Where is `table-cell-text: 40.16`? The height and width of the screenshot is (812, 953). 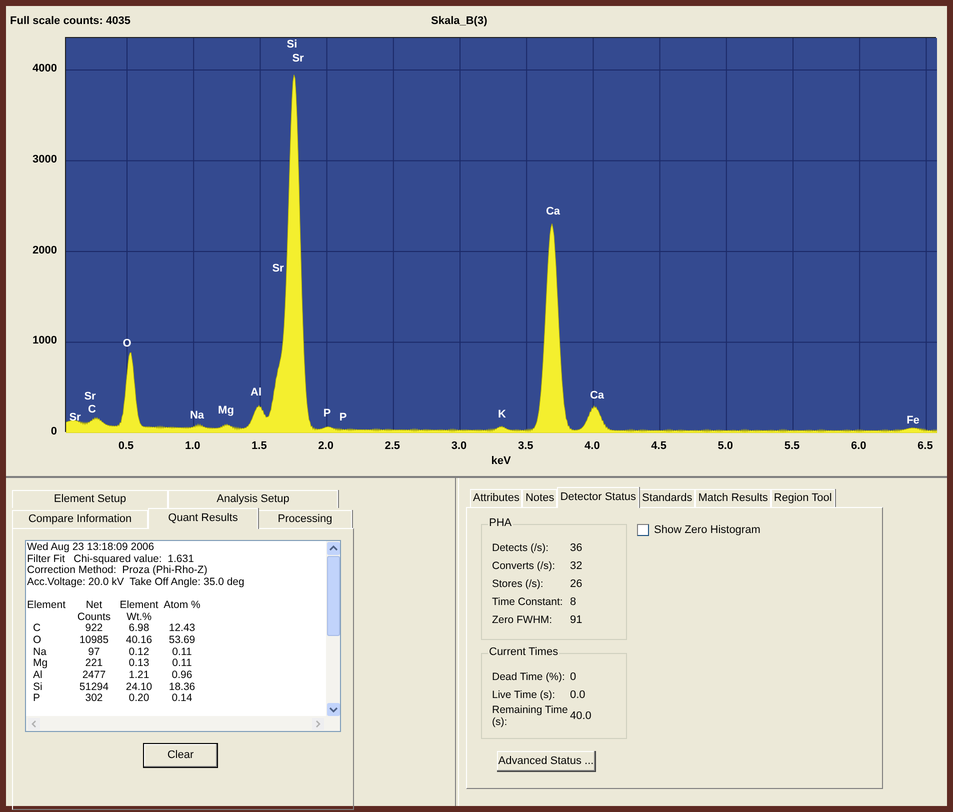 table-cell-text: 40.16 is located at coordinates (139, 640).